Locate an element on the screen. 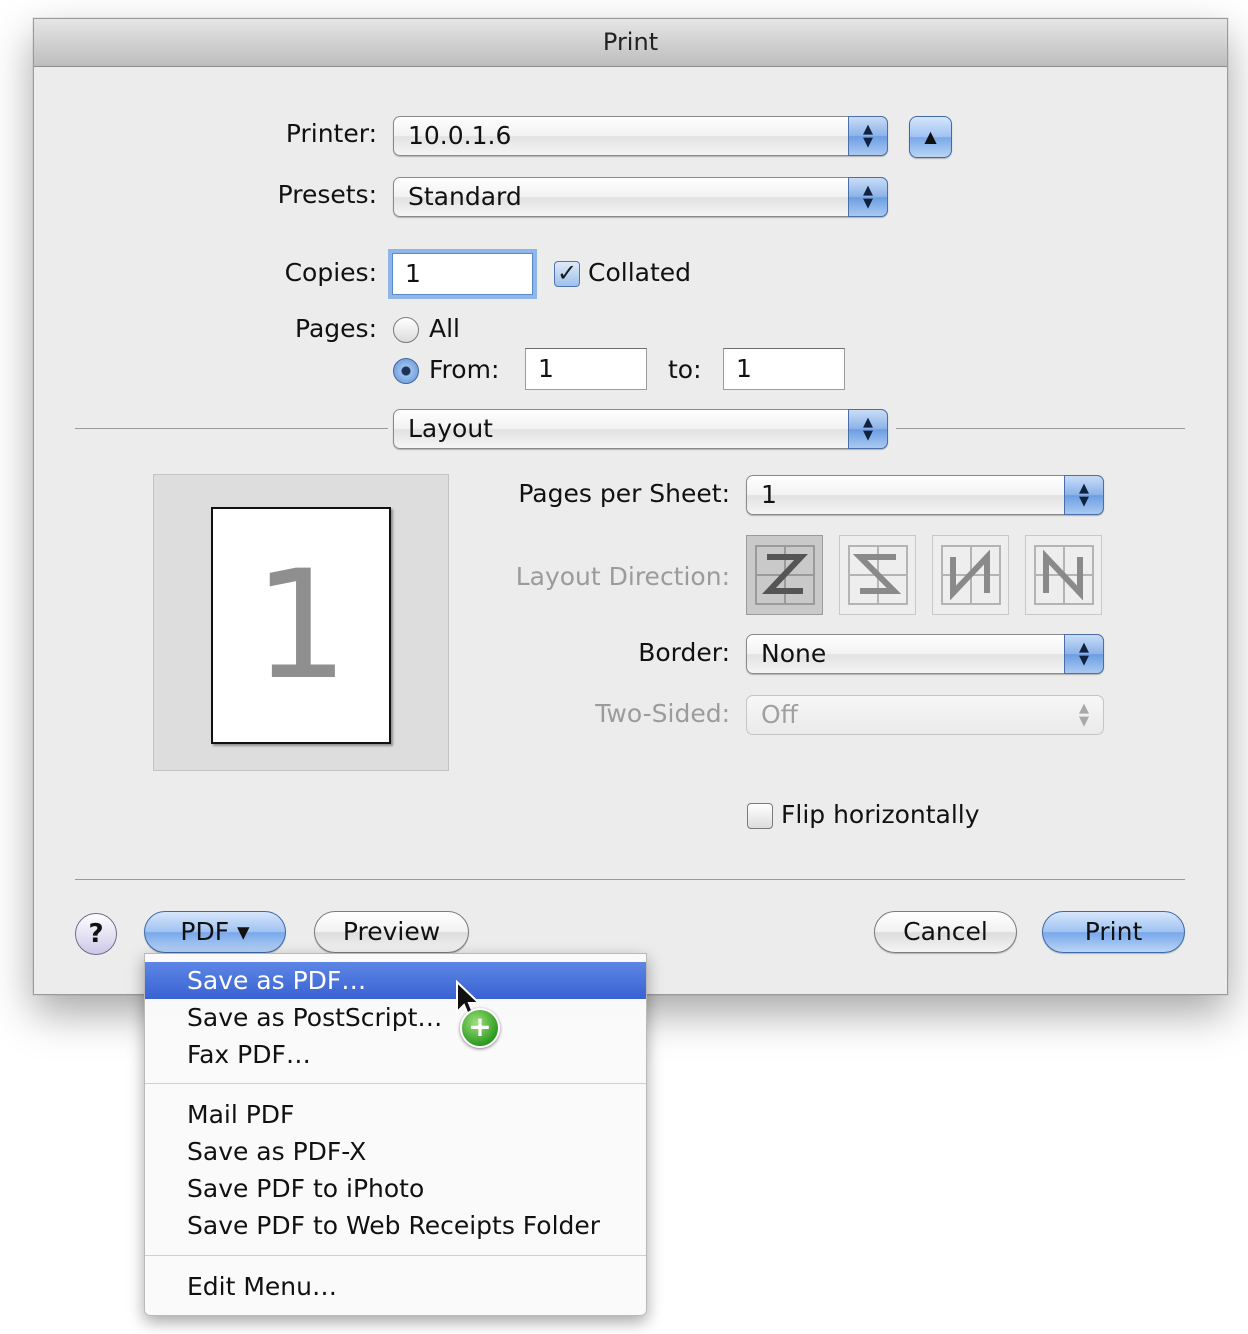 The width and height of the screenshot is (1248, 1334). z-order-icon is located at coordinates (784, 575).